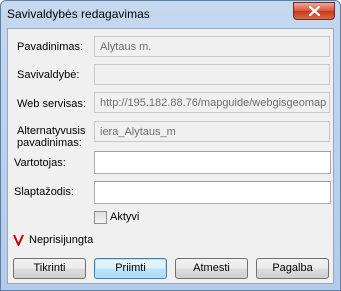 This screenshot has height=291, width=341. I want to click on window-title: Savivaldybės redagavimas, so click(78, 14).